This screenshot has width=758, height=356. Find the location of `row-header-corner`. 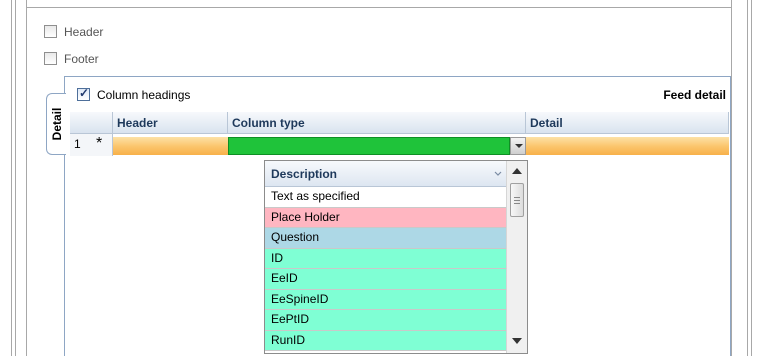

row-header-corner is located at coordinates (91, 123).